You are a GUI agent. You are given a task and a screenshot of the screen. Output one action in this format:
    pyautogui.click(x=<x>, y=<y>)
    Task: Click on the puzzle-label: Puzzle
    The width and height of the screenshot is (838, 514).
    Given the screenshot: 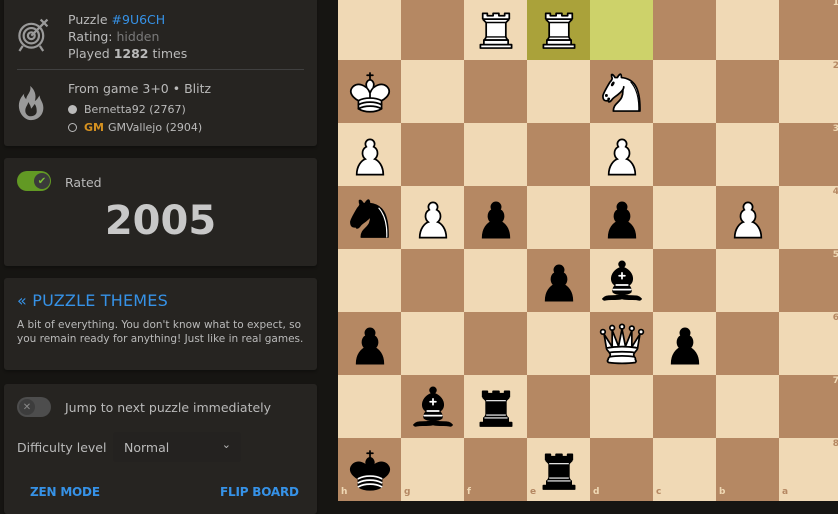 What is the action you would take?
    pyautogui.click(x=88, y=19)
    